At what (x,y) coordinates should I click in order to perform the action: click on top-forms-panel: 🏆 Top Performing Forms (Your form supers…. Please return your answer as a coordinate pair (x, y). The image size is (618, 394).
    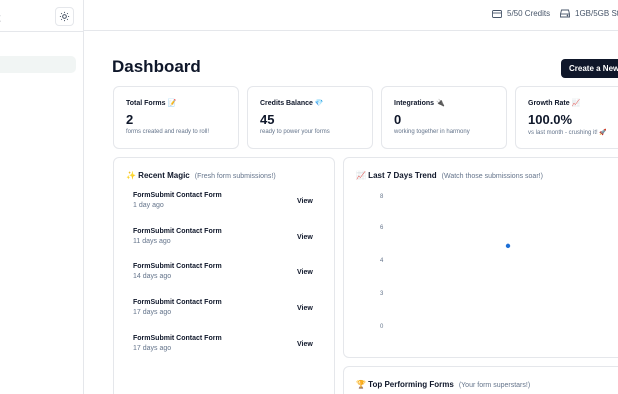
    Looking at the image, I should click on (480, 380).